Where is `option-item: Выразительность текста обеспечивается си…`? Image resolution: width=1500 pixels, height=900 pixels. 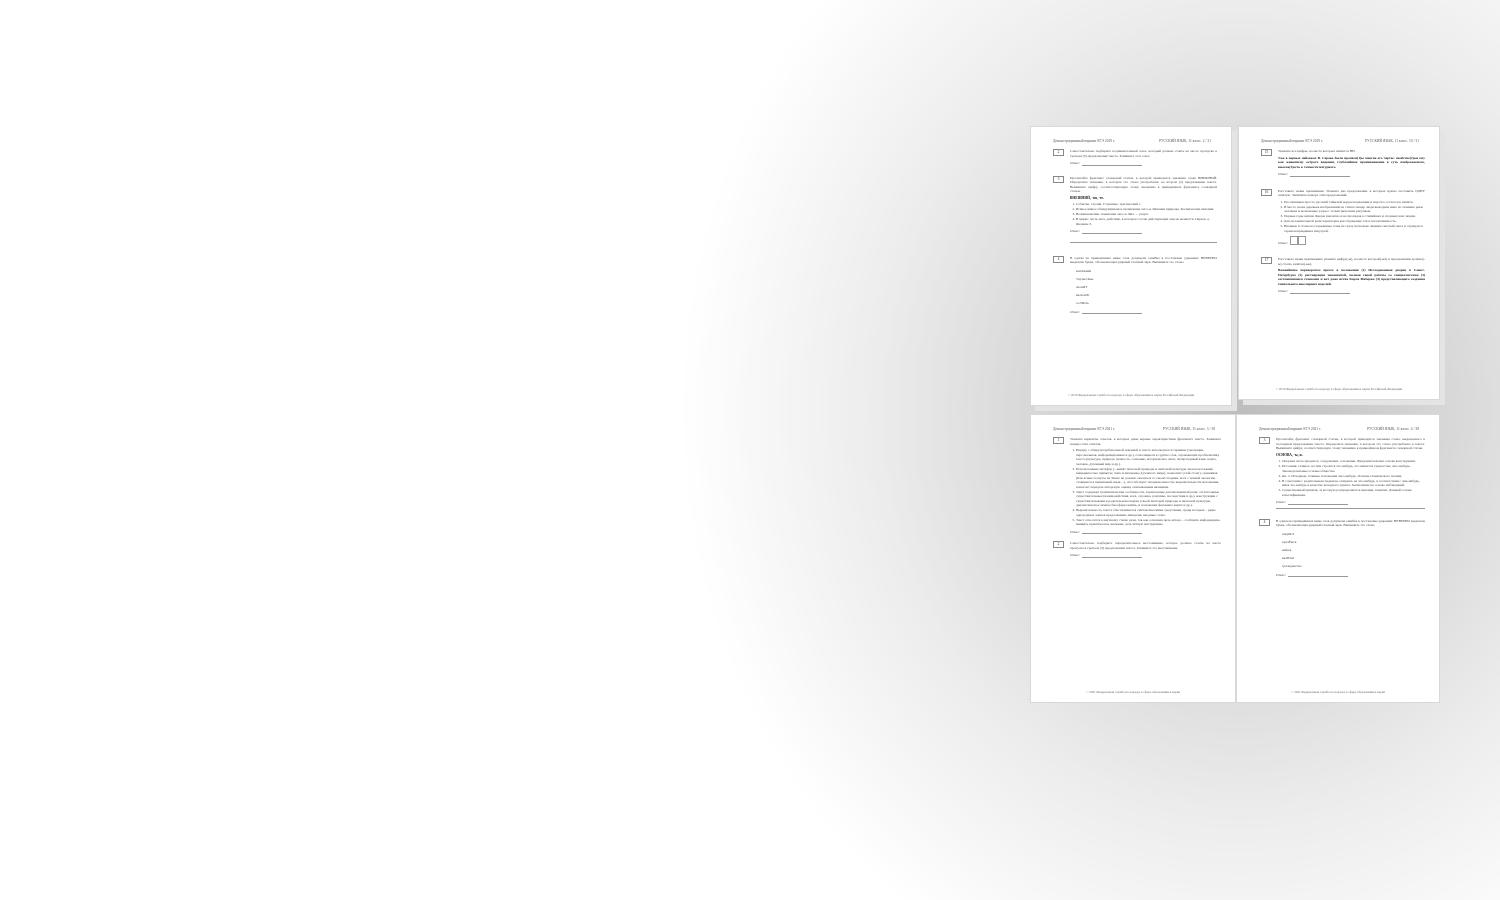
option-item: Выразительность текста обеспечивается си… is located at coordinates (1148, 512).